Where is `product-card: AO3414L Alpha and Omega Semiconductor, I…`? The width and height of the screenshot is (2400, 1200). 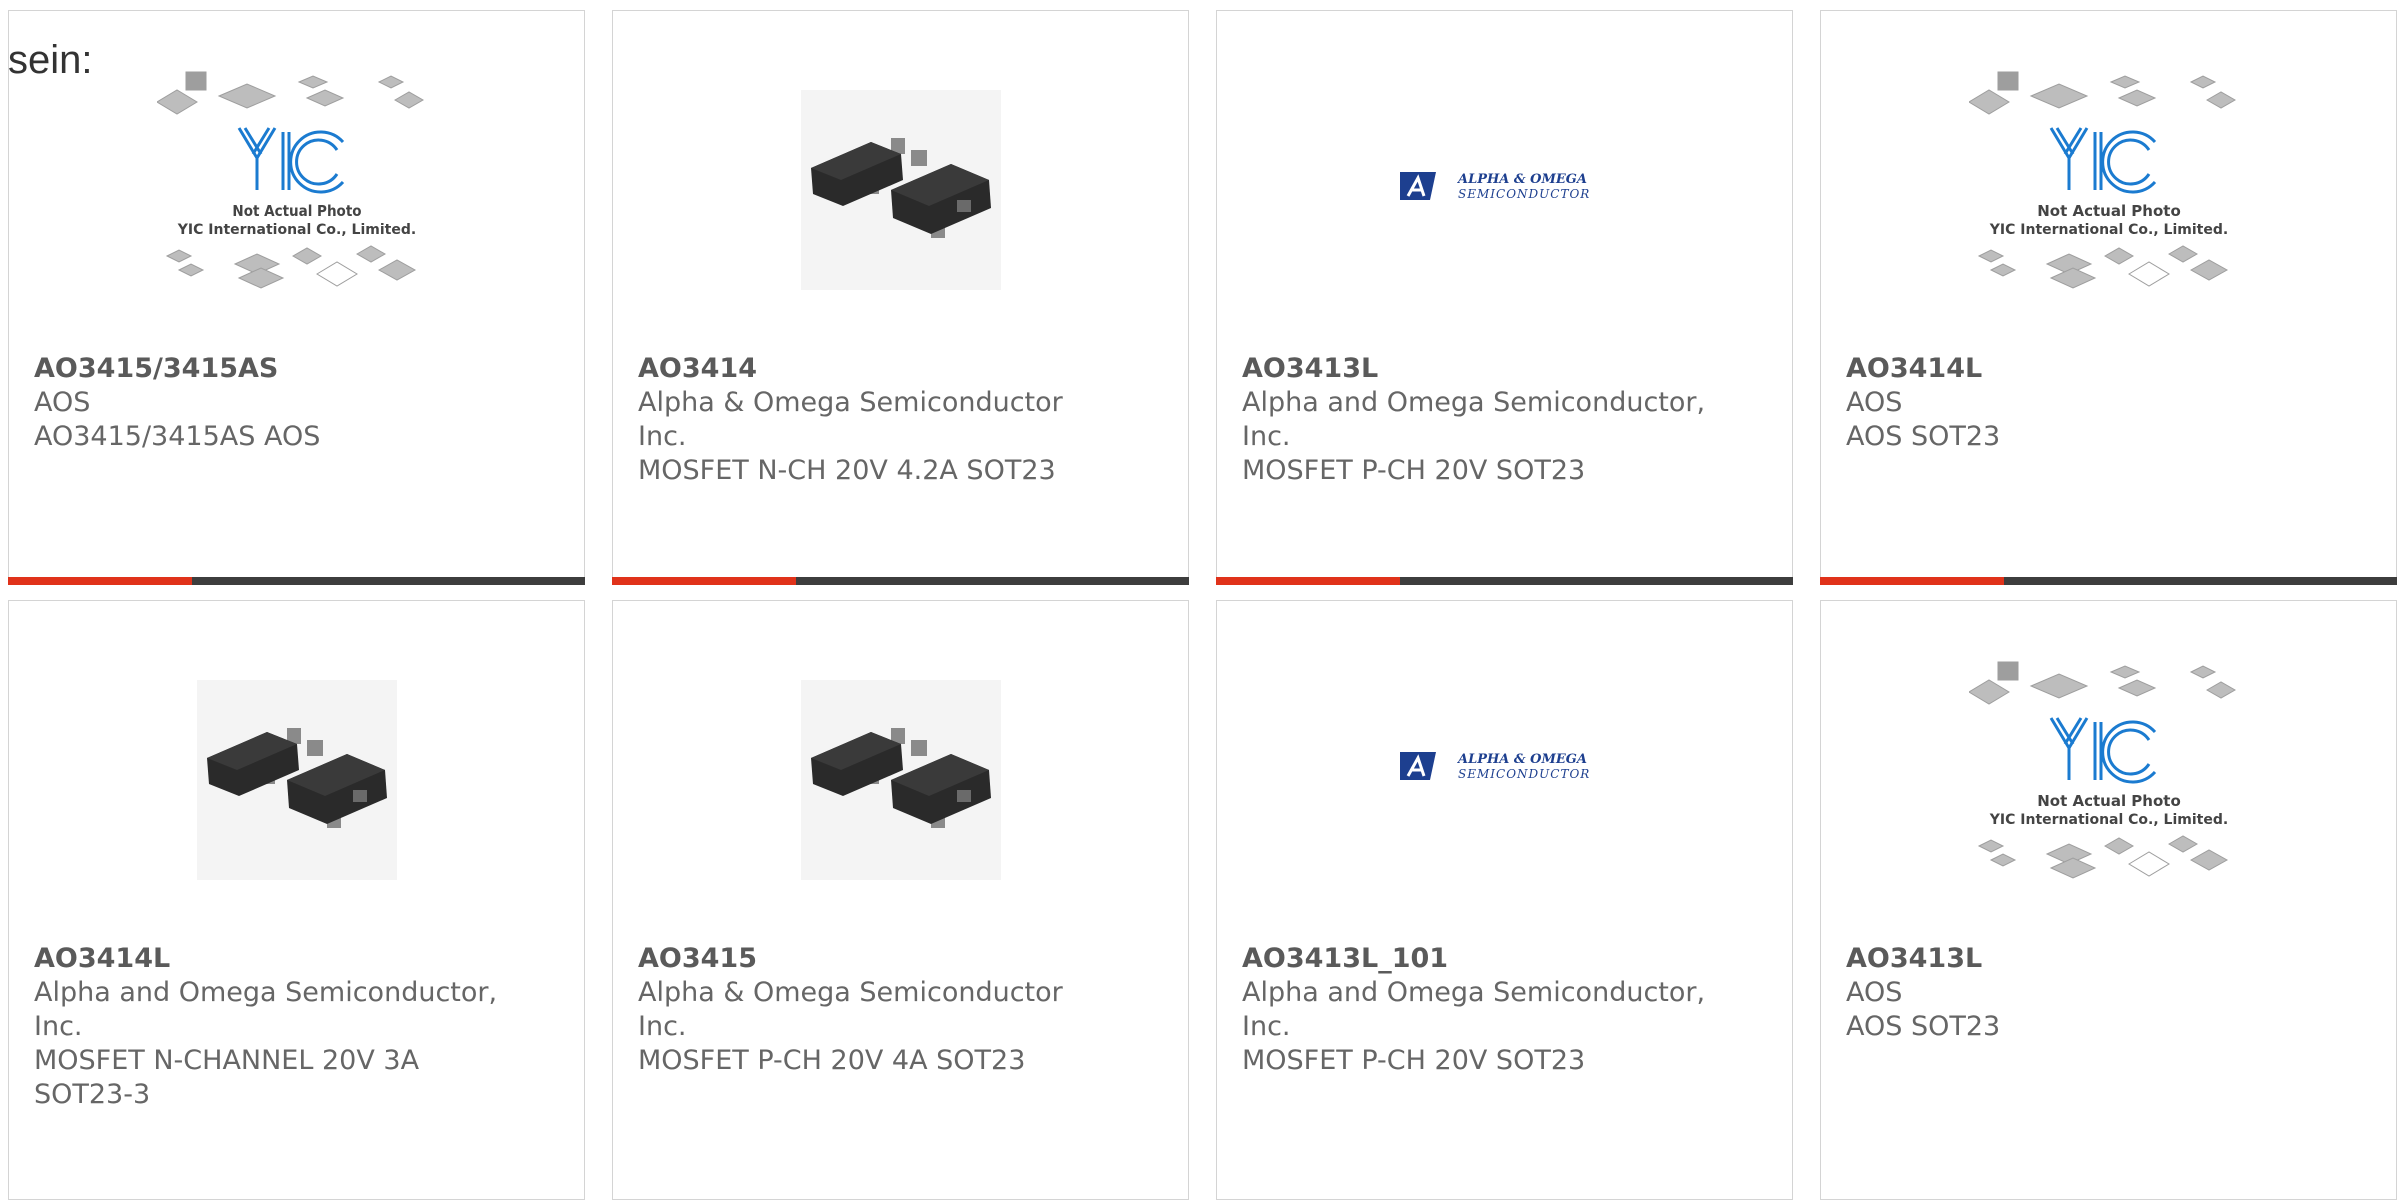 product-card: AO3414L Alpha and Omega Semiconductor, I… is located at coordinates (296, 900).